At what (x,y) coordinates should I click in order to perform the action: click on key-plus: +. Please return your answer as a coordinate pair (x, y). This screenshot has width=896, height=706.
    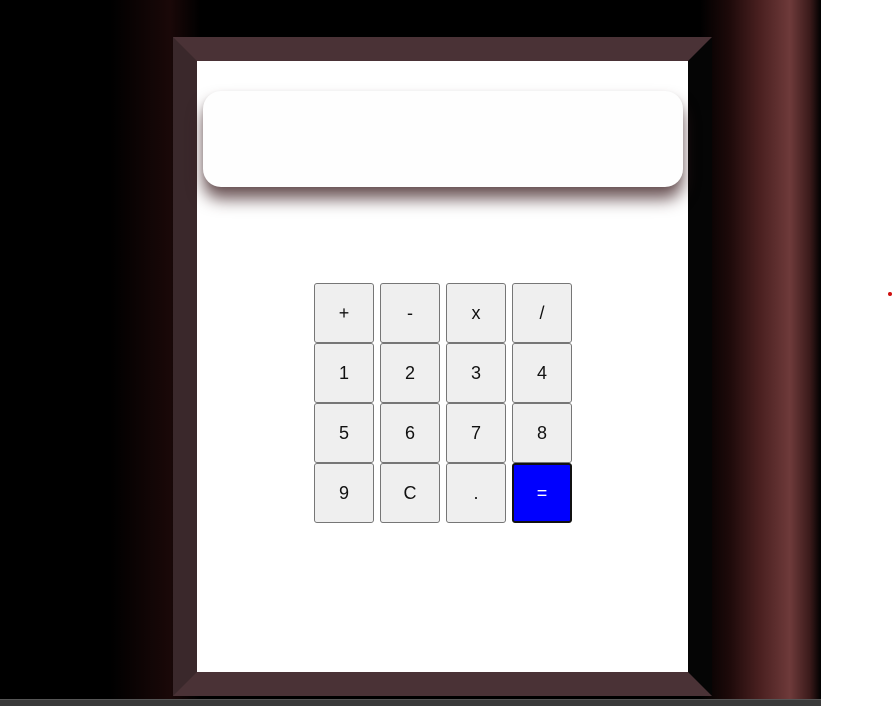
    Looking at the image, I should click on (344, 313).